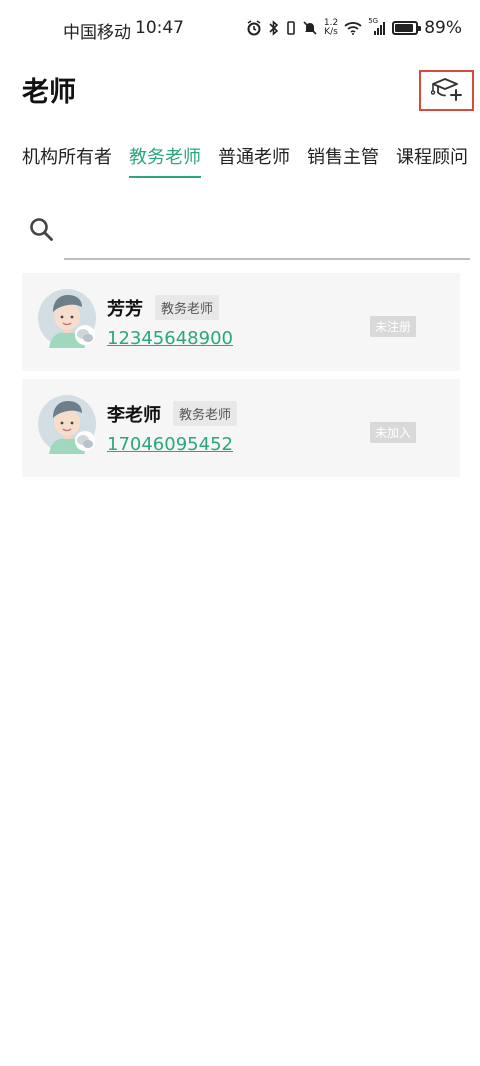 The image size is (480, 1066). I want to click on tab-academic-teacher: 教务老师, so click(165, 161).